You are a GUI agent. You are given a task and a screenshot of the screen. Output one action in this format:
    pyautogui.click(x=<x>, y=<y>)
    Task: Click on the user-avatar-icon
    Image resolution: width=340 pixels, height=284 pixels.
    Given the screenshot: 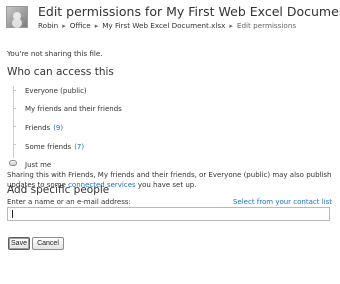 What is the action you would take?
    pyautogui.click(x=17, y=17)
    